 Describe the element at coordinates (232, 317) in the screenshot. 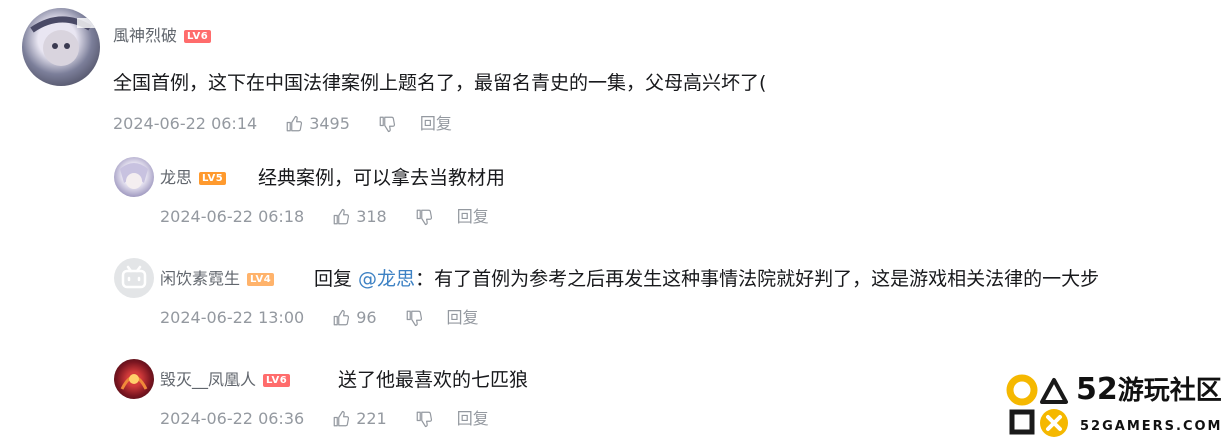

I see `timestamp: 2024-06-22 13:00` at that location.